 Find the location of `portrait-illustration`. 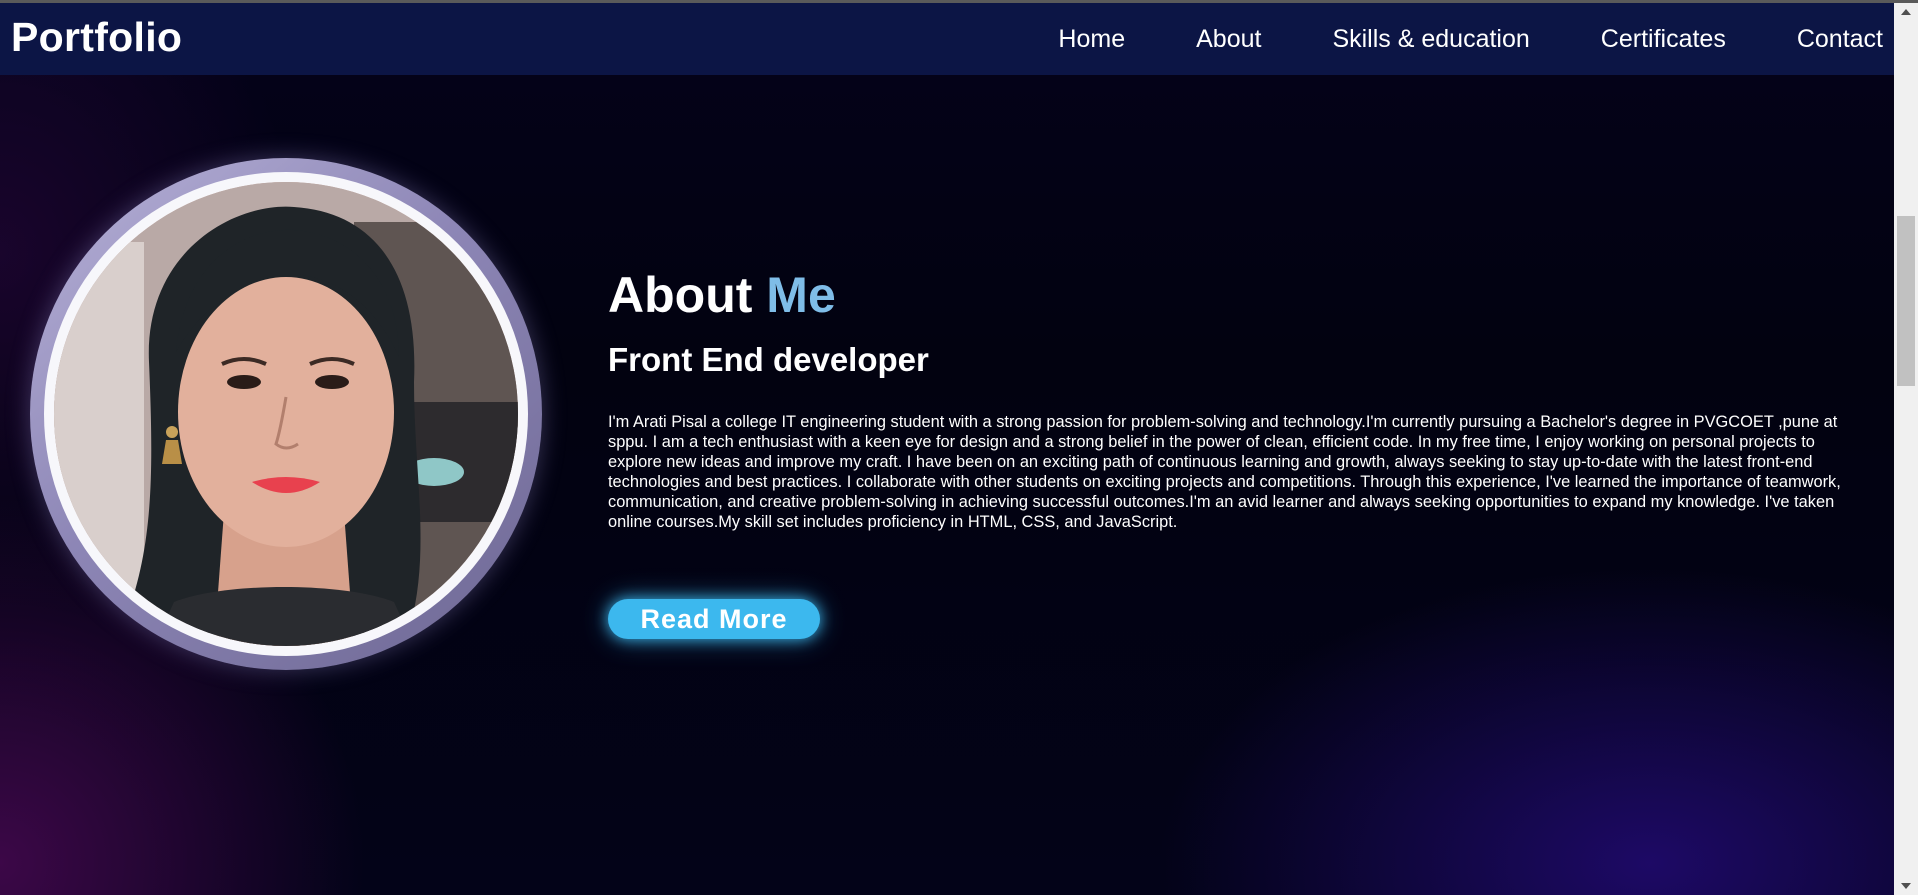

portrait-illustration is located at coordinates (286, 414).